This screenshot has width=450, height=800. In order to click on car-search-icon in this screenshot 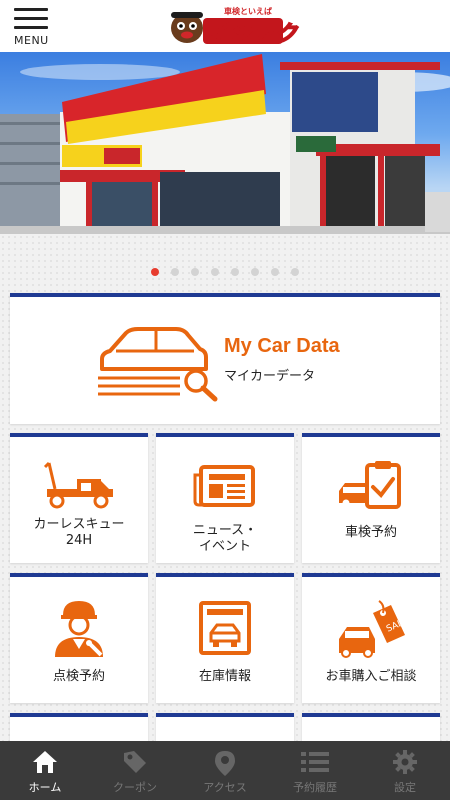, I will do `click(158, 364)`.